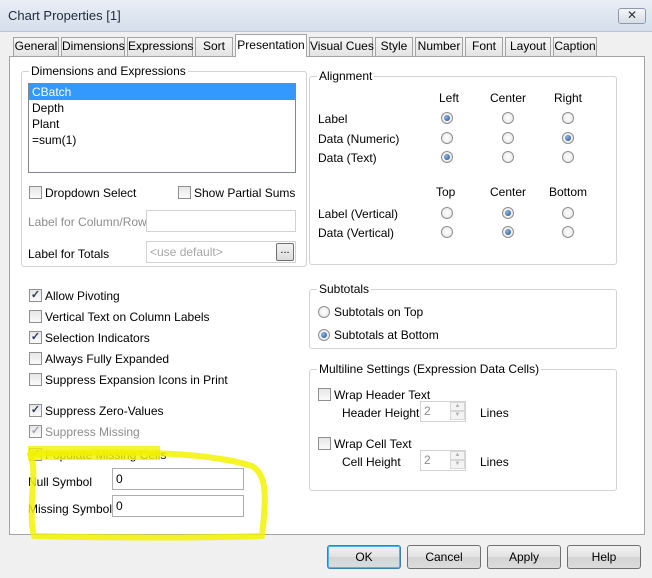 The height and width of the screenshot is (578, 652). I want to click on allow-pivoting-checkbox: ✓, so click(35, 295).